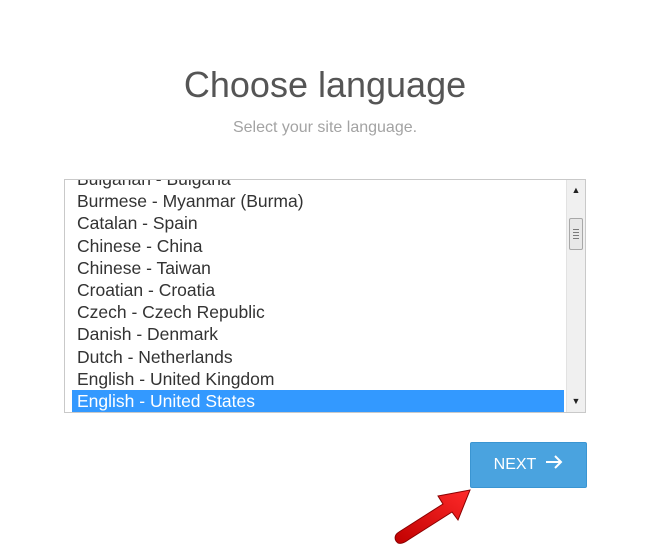  Describe the element at coordinates (318, 268) in the screenshot. I see `language-option: Chinese - Taiwan` at that location.